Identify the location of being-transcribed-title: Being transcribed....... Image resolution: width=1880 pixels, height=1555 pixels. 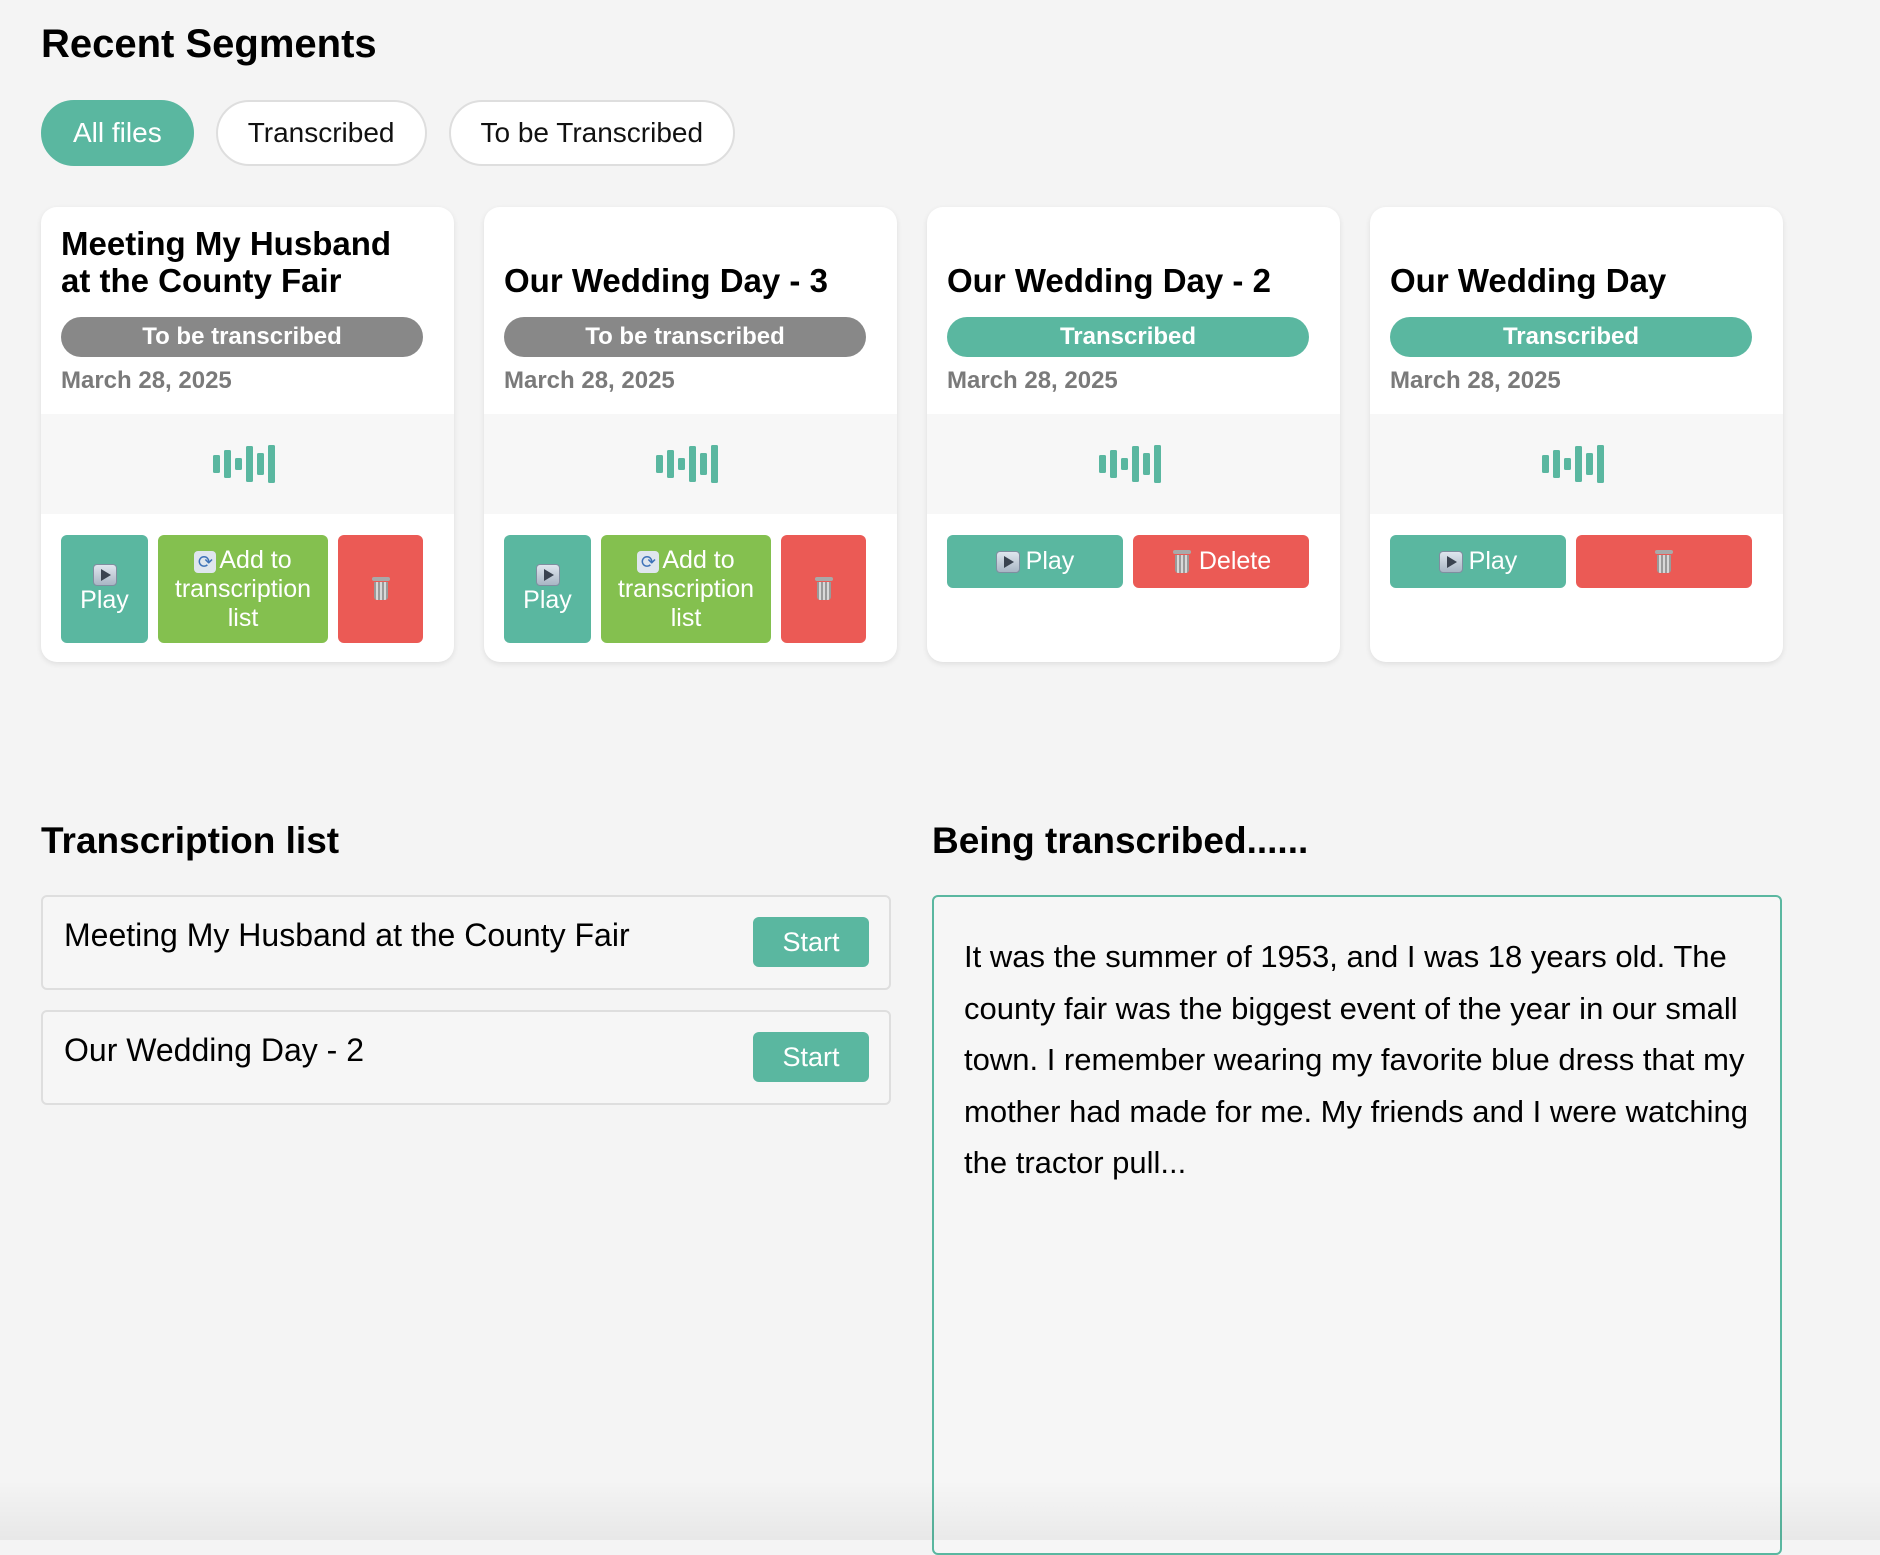
(1120, 840).